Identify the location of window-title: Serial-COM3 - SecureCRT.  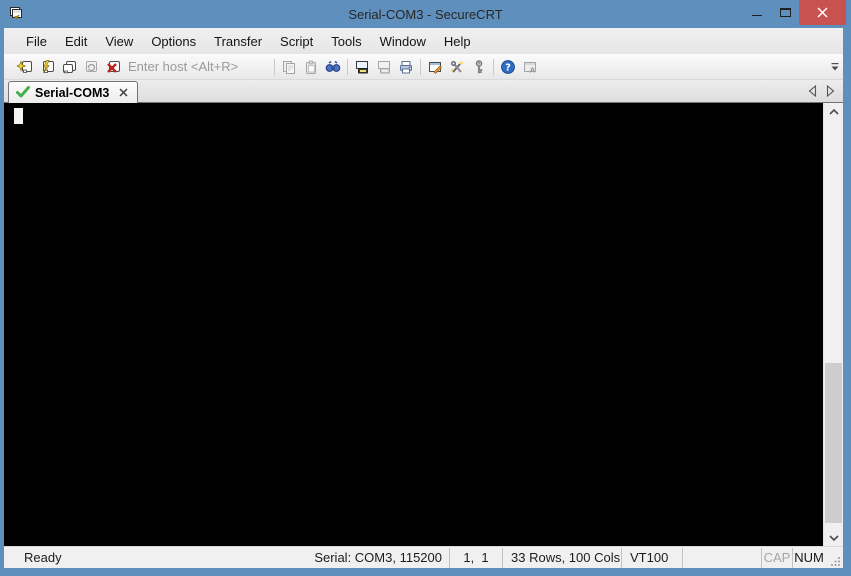
(425, 14).